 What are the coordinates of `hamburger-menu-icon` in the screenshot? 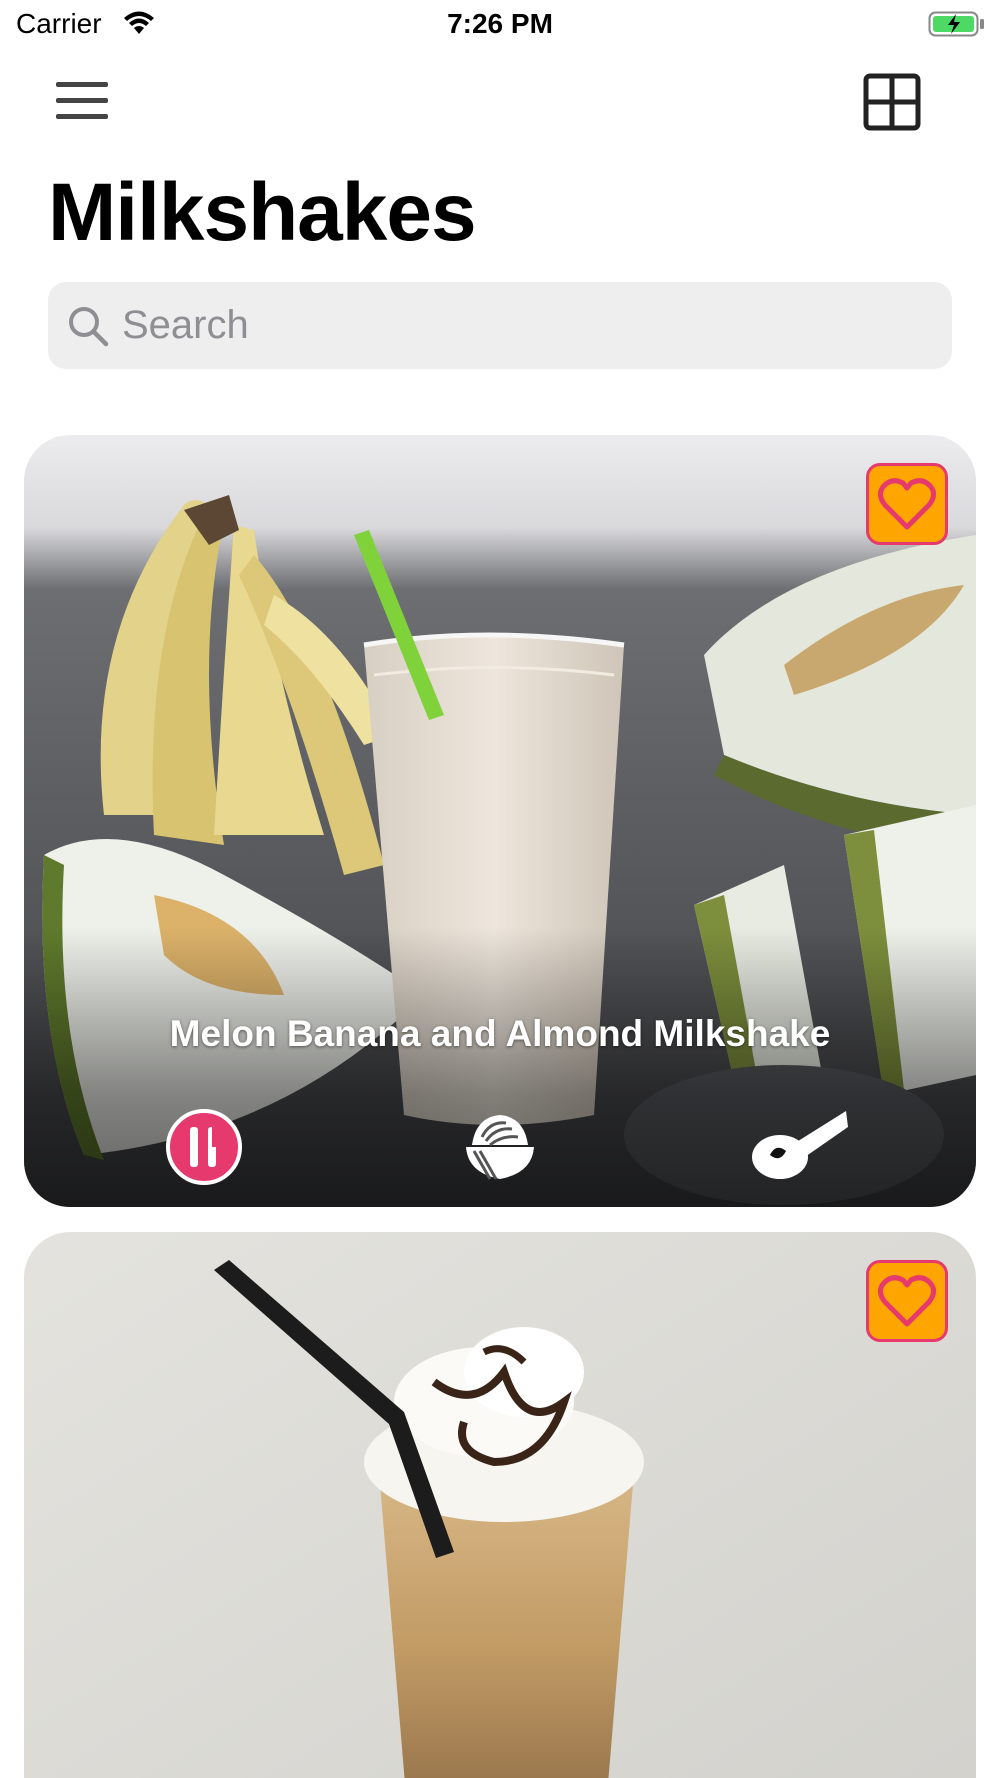 It's located at (82, 100).